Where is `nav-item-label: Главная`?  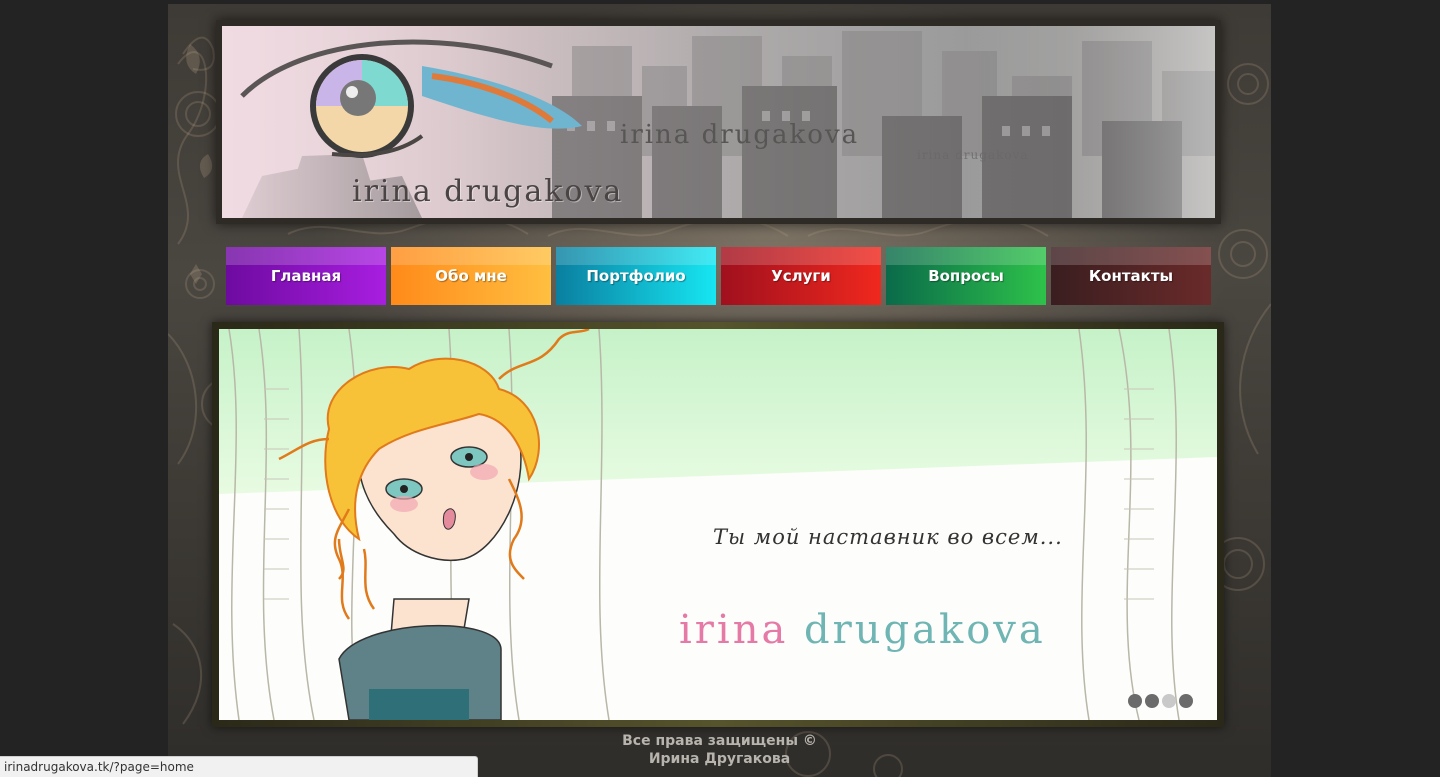
nav-item-label: Главная is located at coordinates (306, 276).